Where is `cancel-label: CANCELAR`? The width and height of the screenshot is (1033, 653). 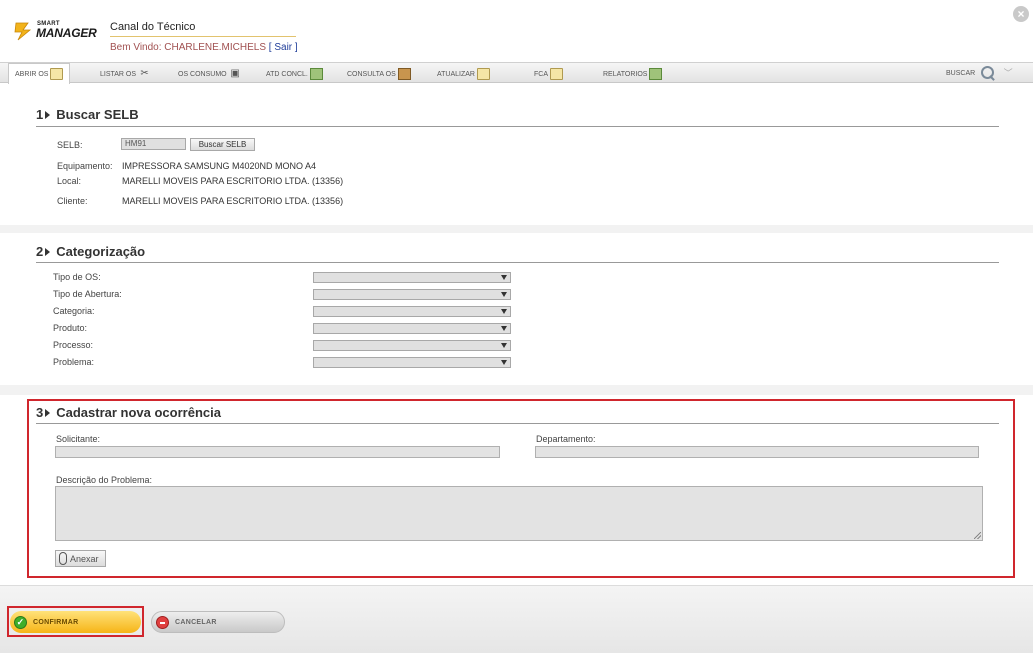
cancel-label: CANCELAR is located at coordinates (196, 622).